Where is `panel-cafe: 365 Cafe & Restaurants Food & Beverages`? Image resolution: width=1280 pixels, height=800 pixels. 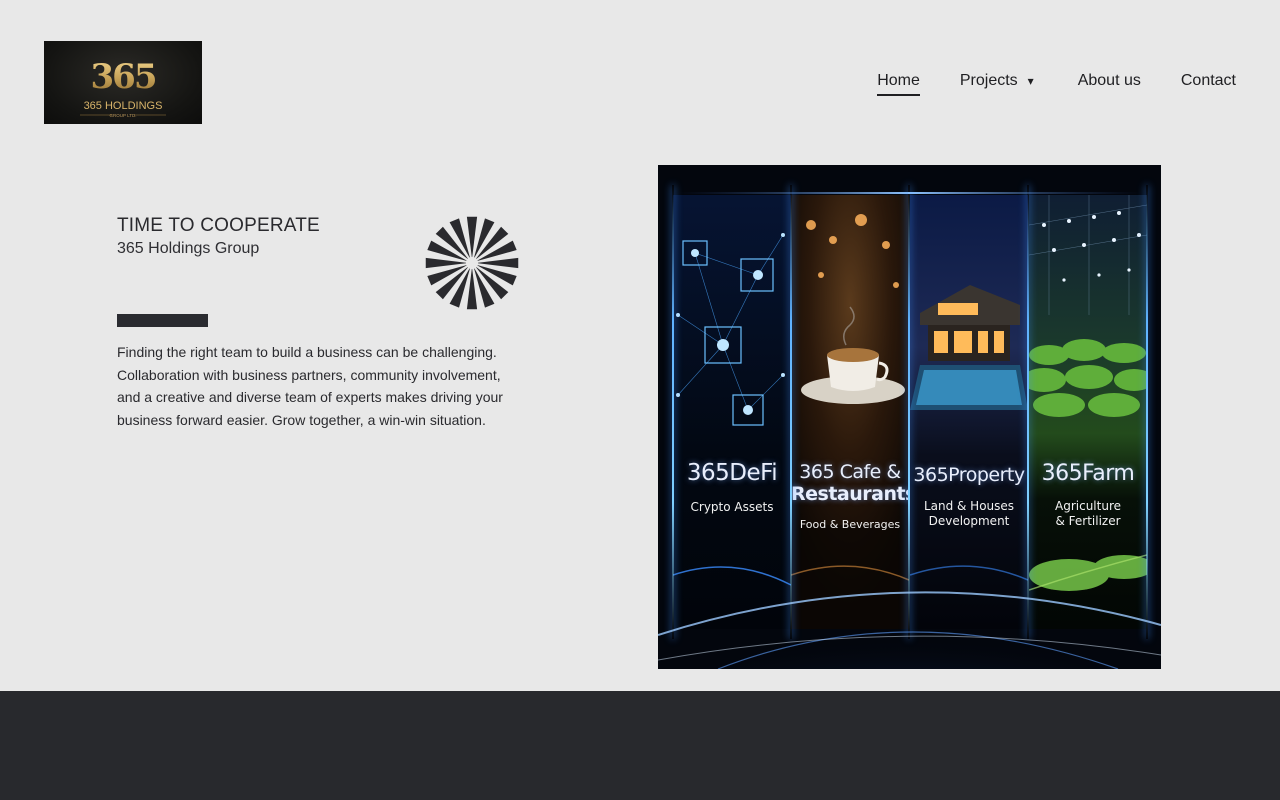
panel-cafe: 365 Cafe & Restaurants Food & Beverages is located at coordinates (850, 412).